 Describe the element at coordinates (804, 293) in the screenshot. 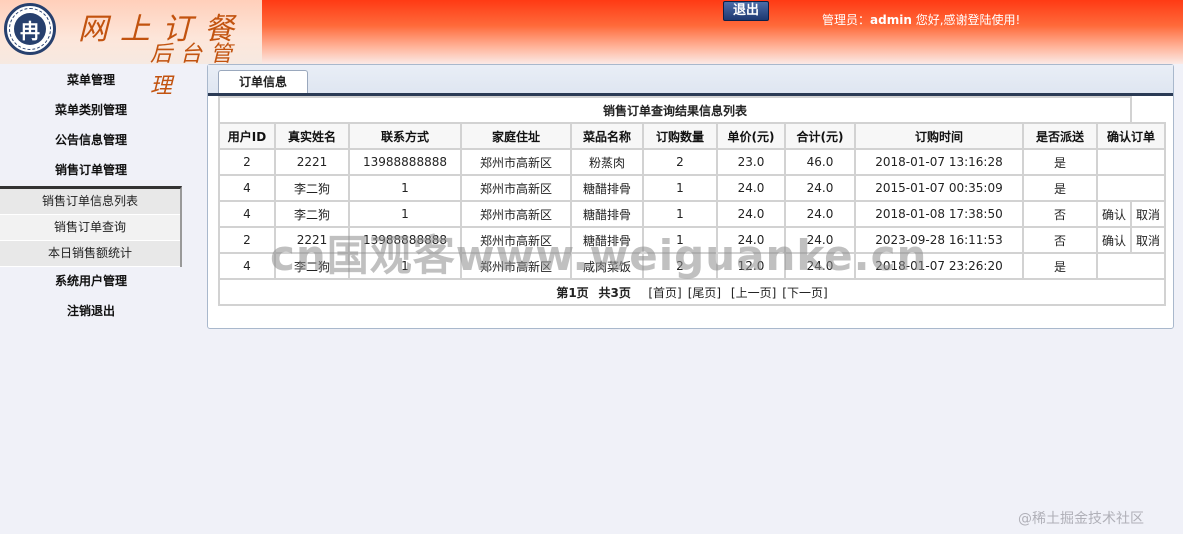

I see `next-page-link: [下一页]` at that location.